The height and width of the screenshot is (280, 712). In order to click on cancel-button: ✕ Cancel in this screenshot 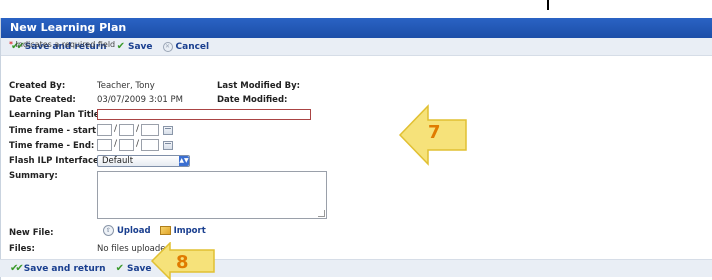, I will do `click(186, 46)`.